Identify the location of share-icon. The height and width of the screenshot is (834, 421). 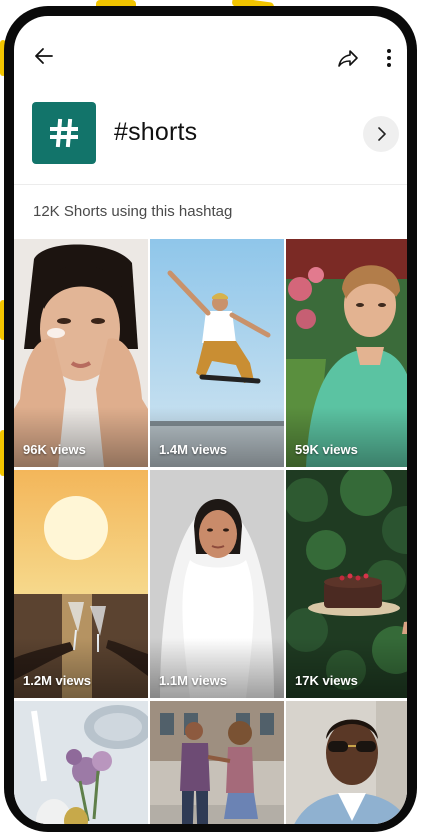
(348, 58).